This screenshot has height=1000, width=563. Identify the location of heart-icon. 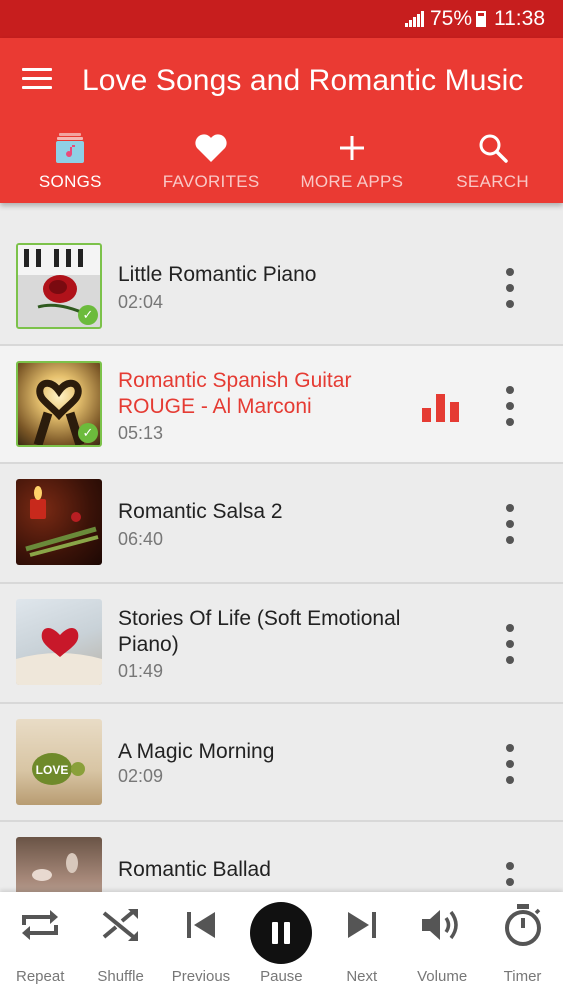
(211, 148).